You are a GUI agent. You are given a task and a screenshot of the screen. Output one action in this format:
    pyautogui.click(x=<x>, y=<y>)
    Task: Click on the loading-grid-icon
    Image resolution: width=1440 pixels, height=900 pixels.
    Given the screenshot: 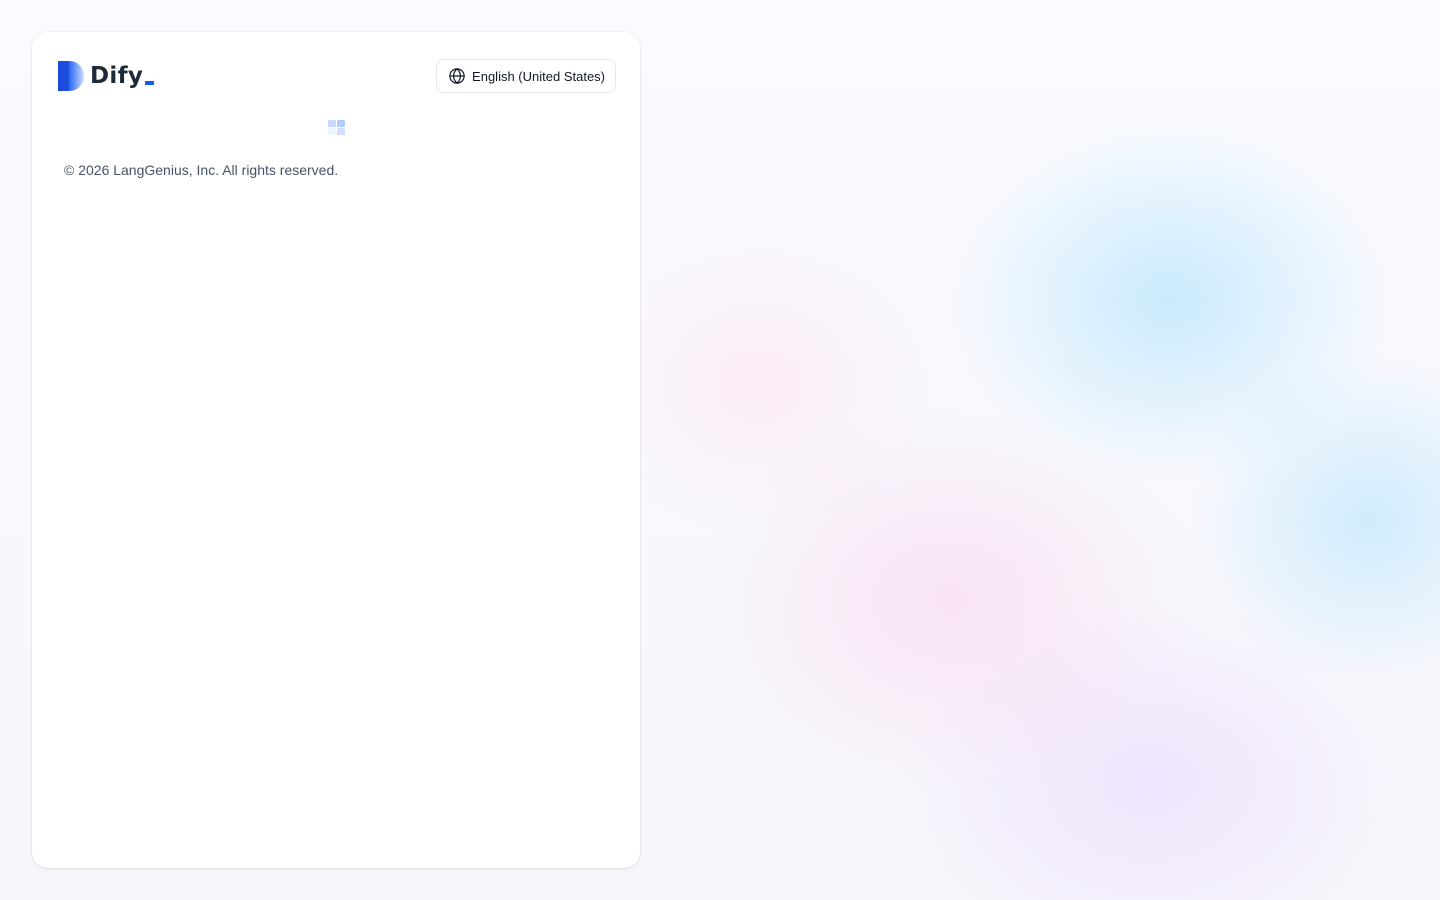 What is the action you would take?
    pyautogui.click(x=336, y=128)
    